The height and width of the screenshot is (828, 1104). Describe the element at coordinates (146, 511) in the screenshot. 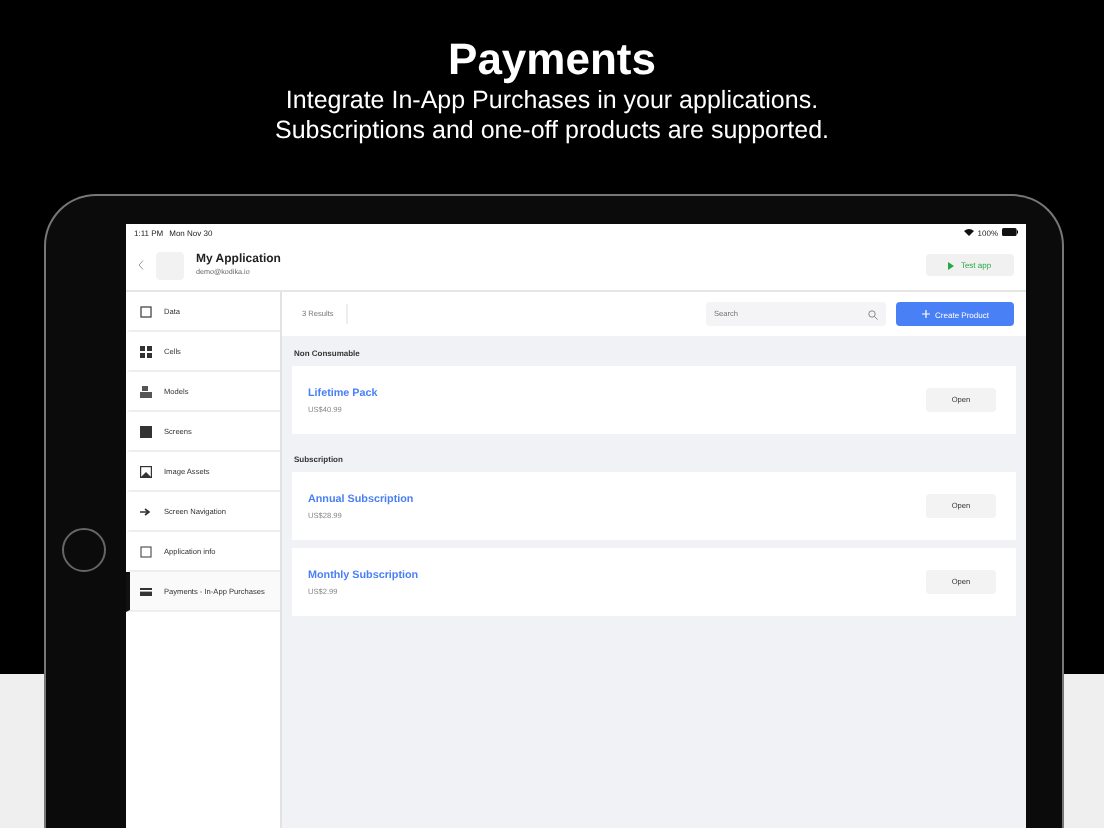

I see `arrow-icon` at that location.